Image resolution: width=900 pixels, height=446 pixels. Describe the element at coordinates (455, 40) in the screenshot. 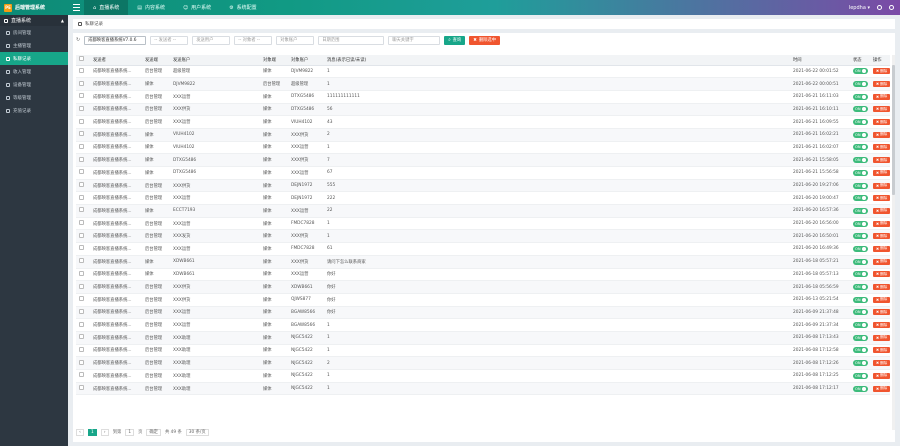

I see `search-button: ⌕ 查询` at that location.